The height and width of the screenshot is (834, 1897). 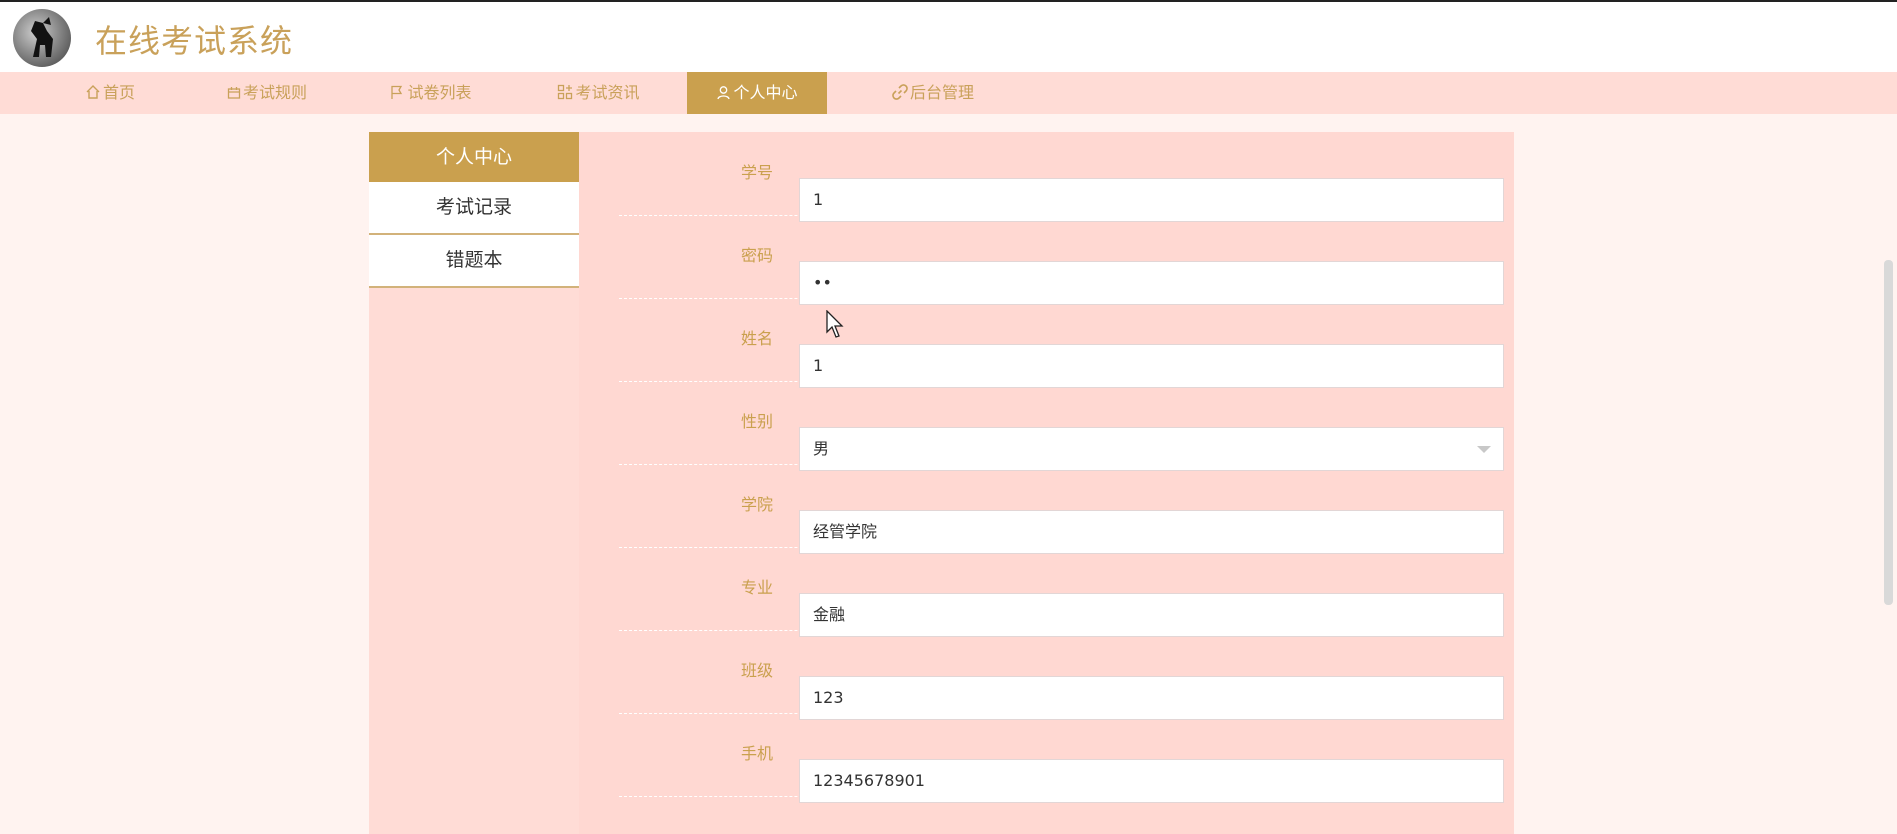 What do you see at coordinates (835, 324) in the screenshot?
I see `mouse-cursor-icon` at bounding box center [835, 324].